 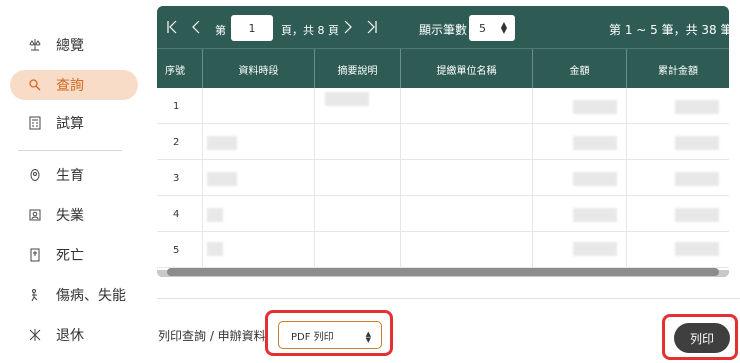 I want to click on table-row: 5, so click(x=443, y=250).